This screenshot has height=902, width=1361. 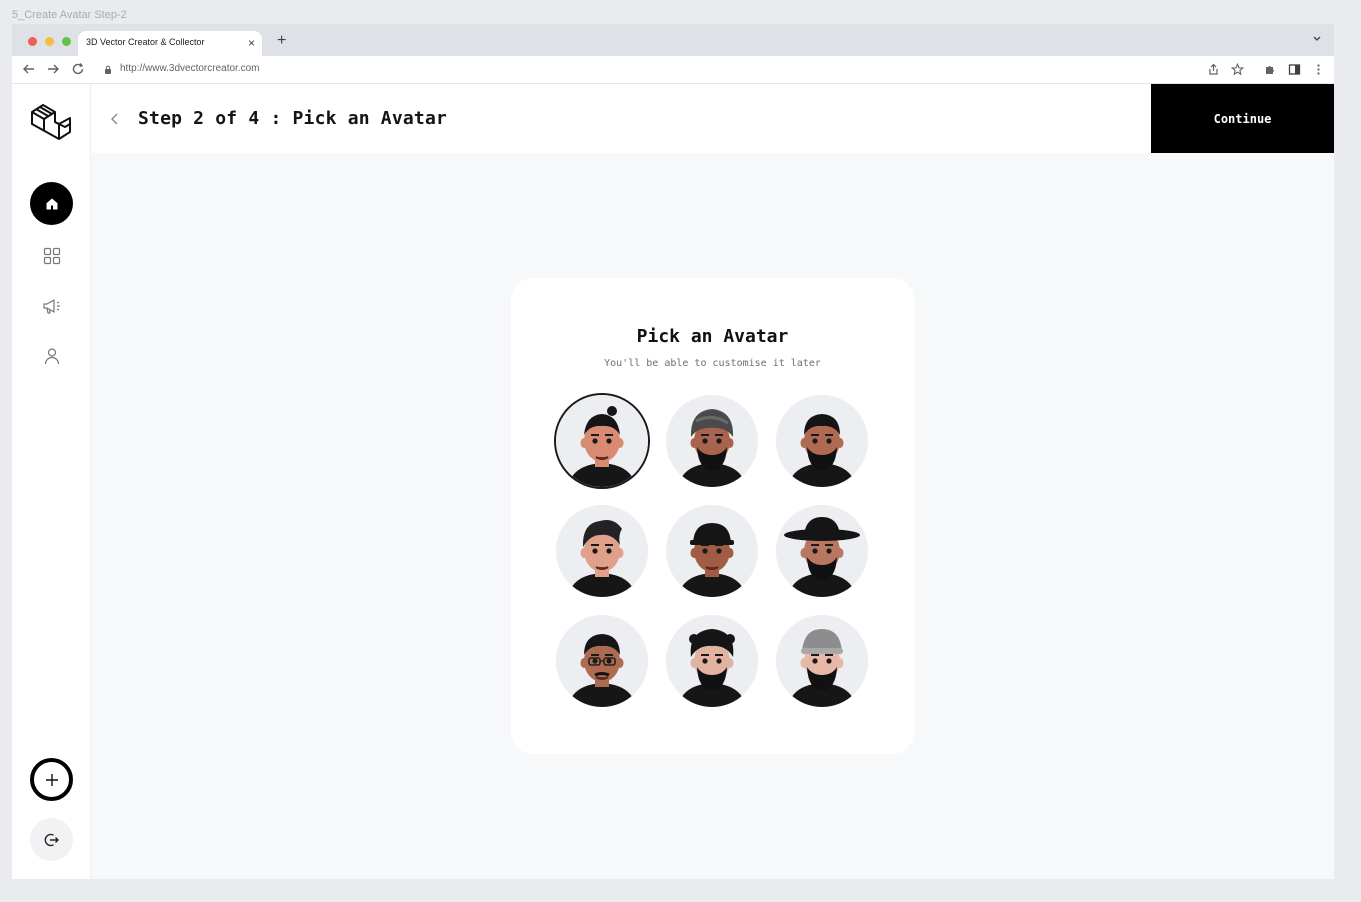 I want to click on nav-grid-button, so click(x=51, y=255).